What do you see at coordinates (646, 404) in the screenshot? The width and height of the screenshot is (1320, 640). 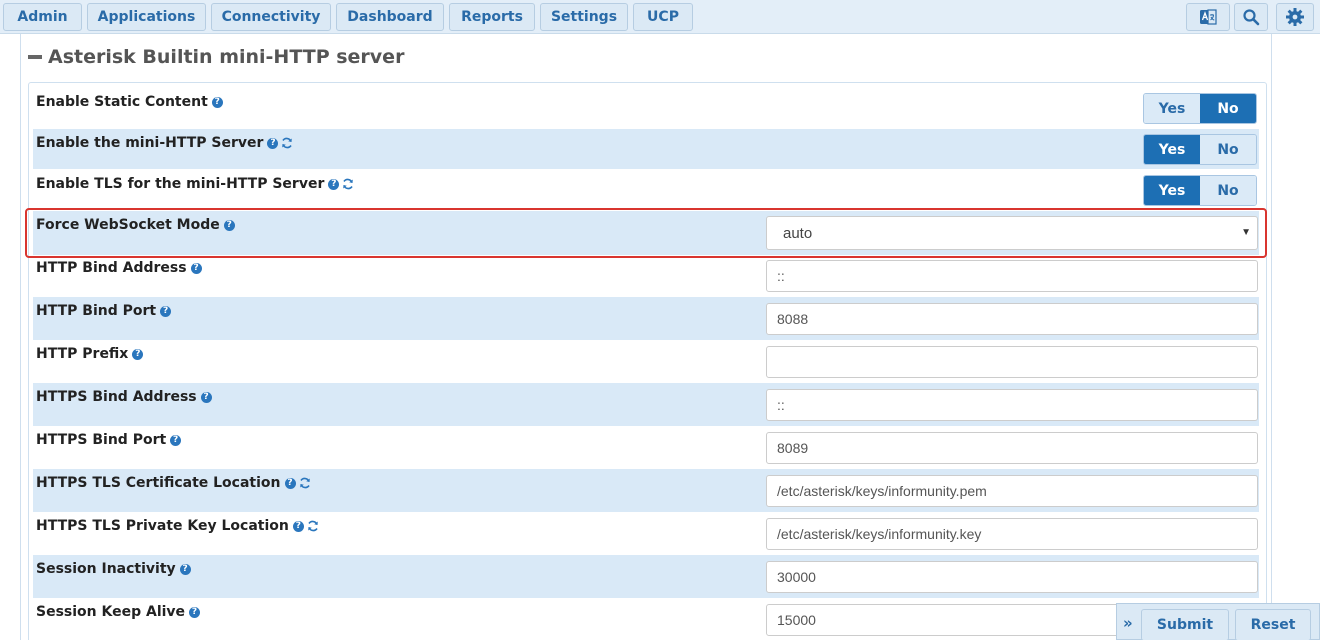 I see `setting-row-https-bind-address: HTTPS Bind Address ? ::` at bounding box center [646, 404].